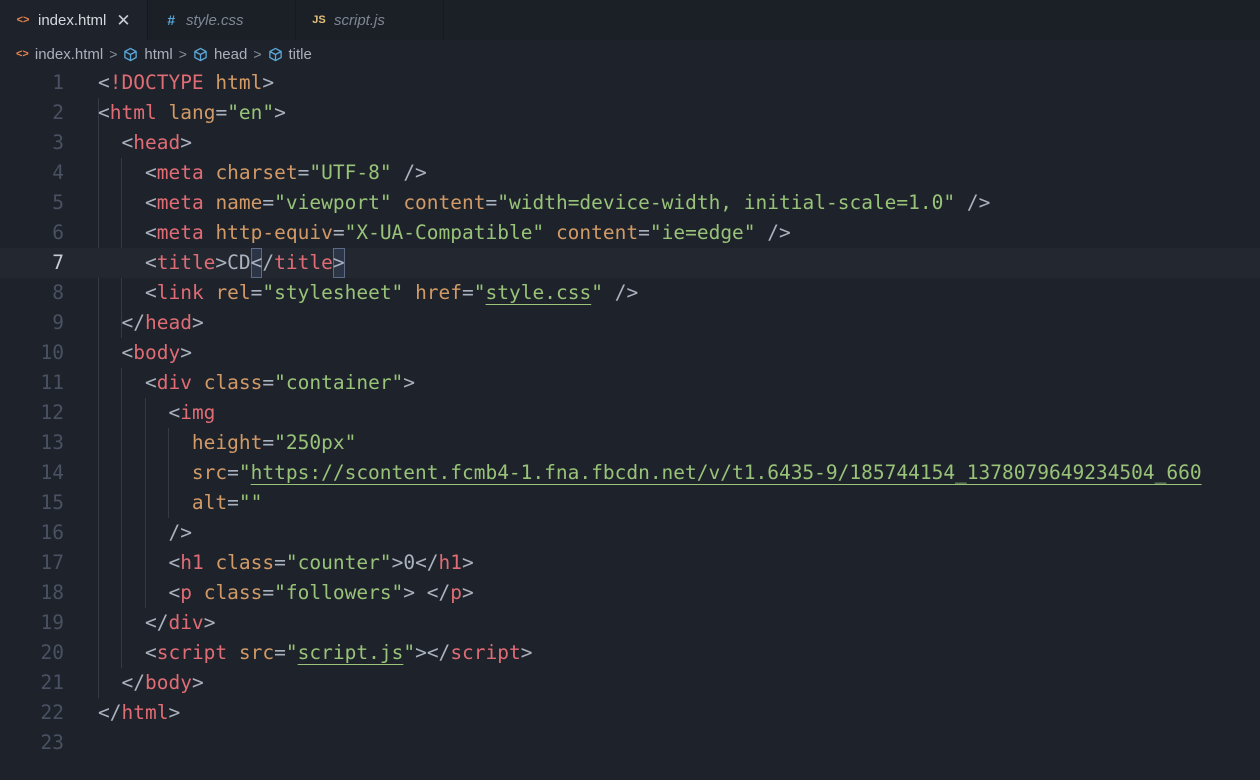  What do you see at coordinates (232, 292) in the screenshot?
I see `attribute-name: rel` at bounding box center [232, 292].